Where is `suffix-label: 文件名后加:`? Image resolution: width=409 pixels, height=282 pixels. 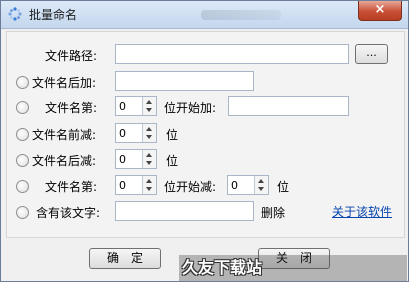
suffix-label: 文件名后加: is located at coordinates (64, 83).